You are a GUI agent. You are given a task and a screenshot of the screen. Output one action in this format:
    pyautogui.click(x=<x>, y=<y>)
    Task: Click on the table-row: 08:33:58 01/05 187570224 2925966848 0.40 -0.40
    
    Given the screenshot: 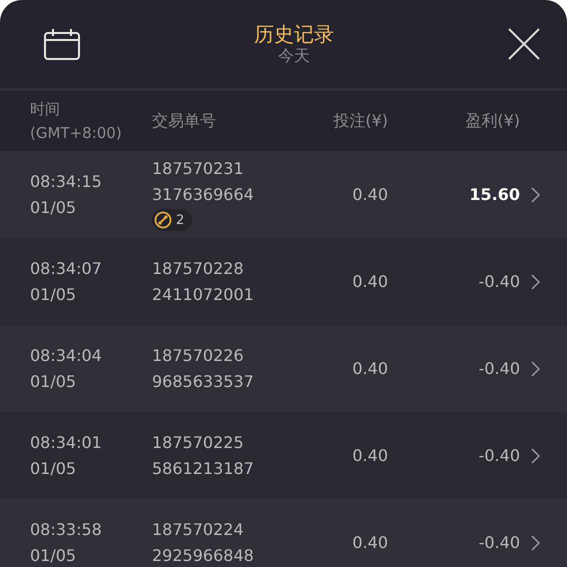 What is the action you would take?
    pyautogui.click(x=283, y=533)
    